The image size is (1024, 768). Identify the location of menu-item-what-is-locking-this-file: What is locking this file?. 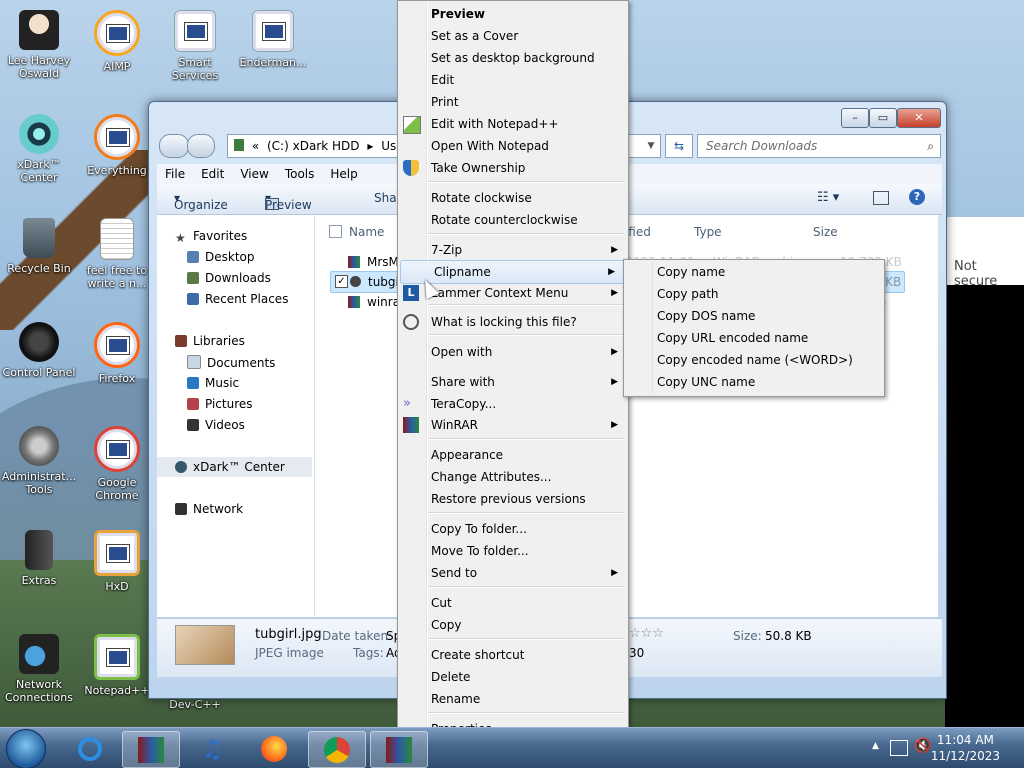
(513, 322).